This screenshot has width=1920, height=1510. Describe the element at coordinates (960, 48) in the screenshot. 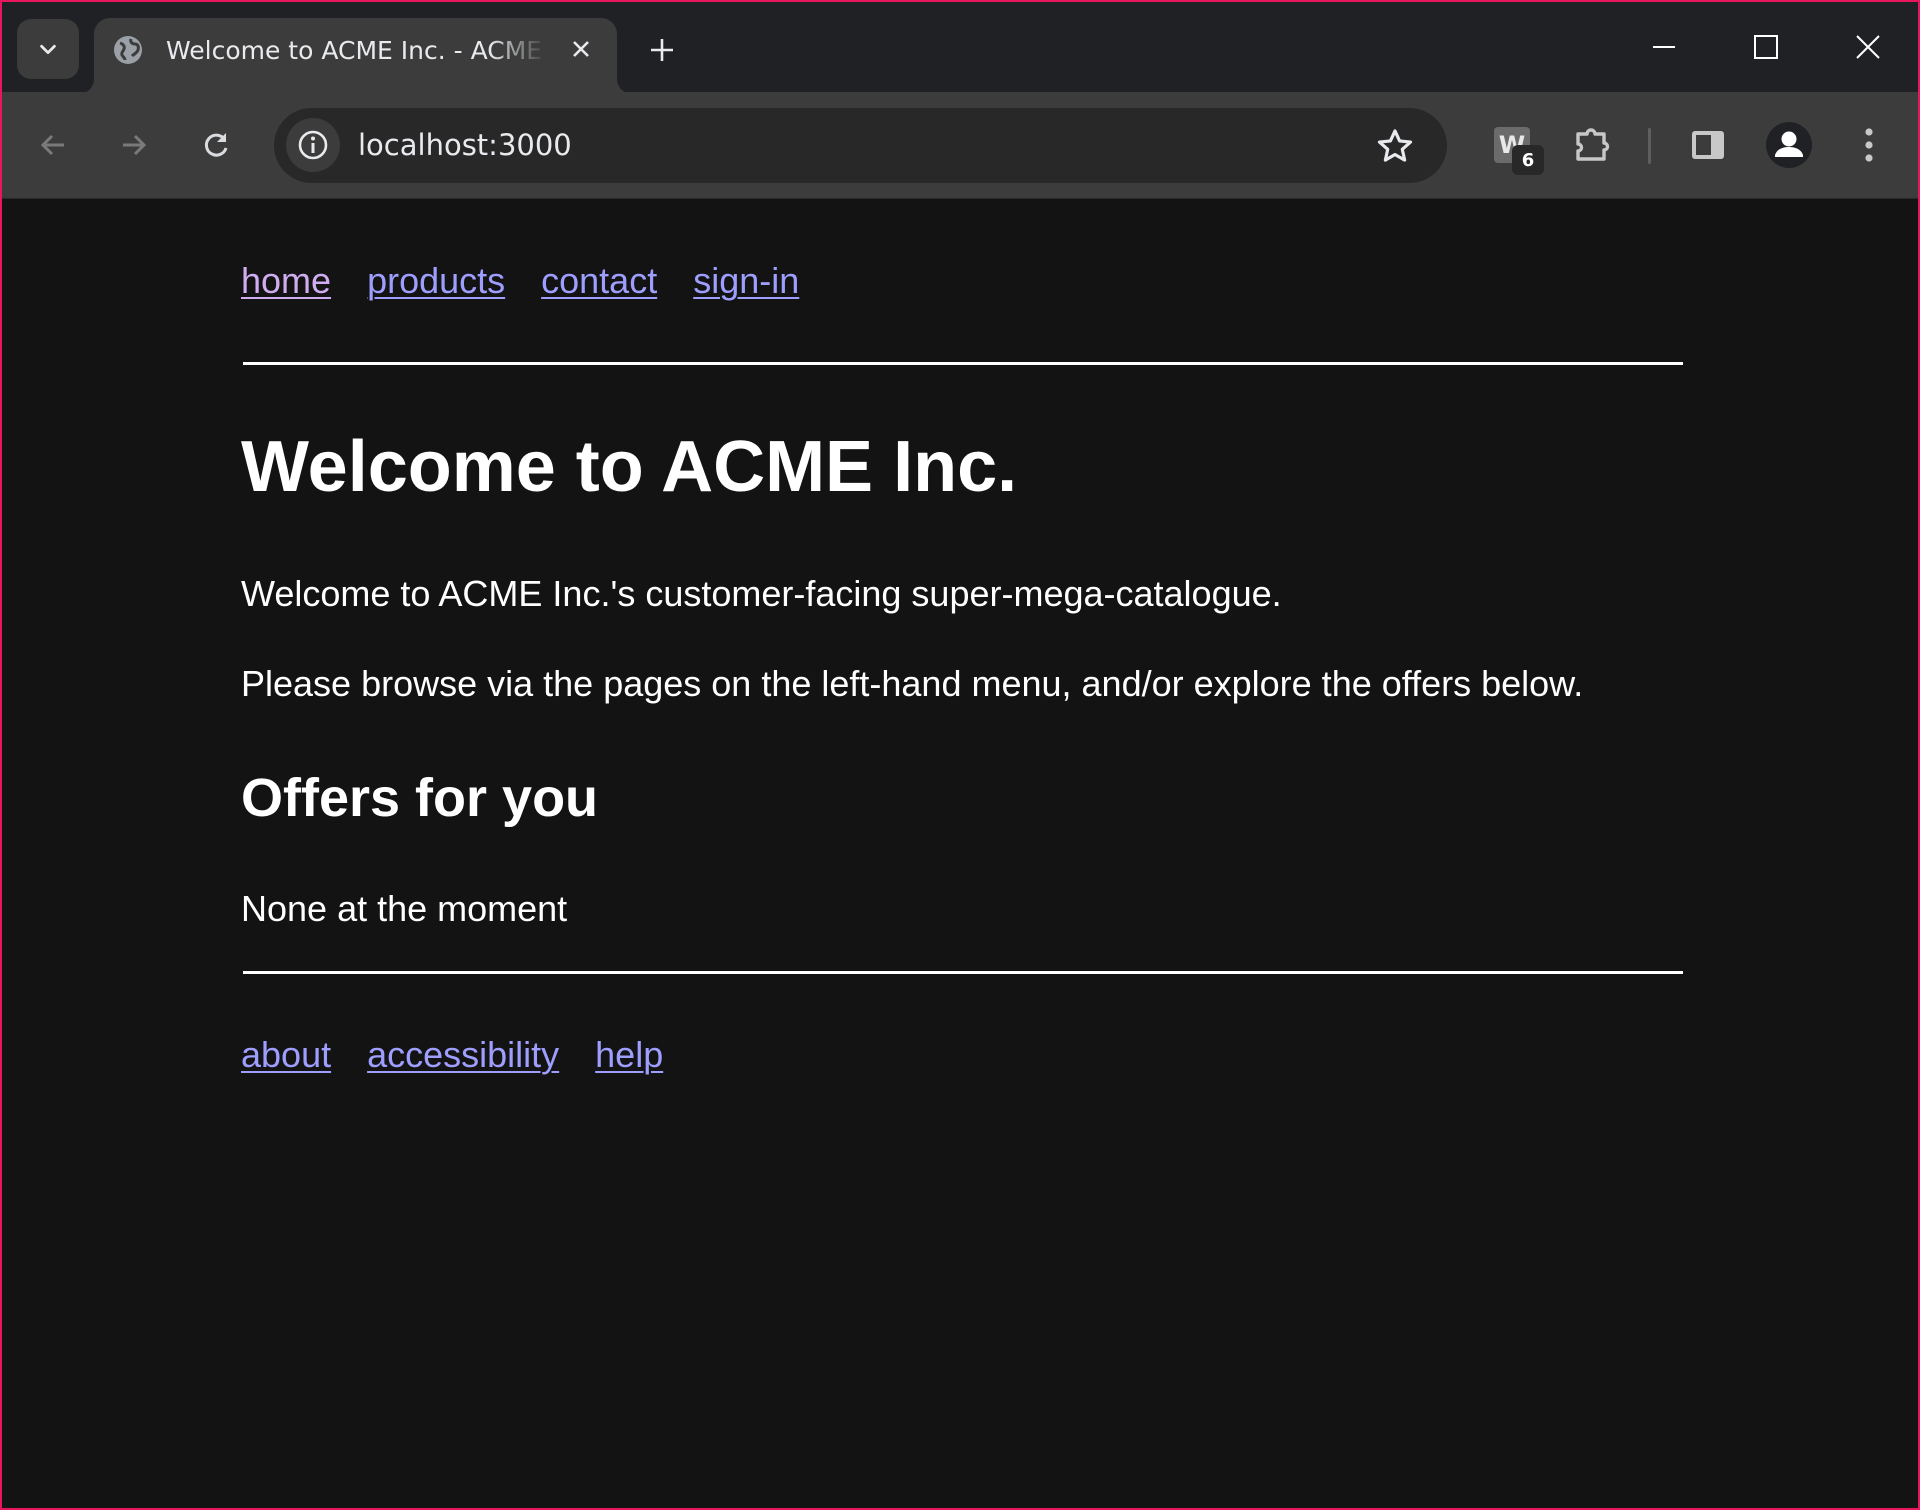

I see `tab-strip: Welcome to ACME Inc. - ACME Inc.` at that location.